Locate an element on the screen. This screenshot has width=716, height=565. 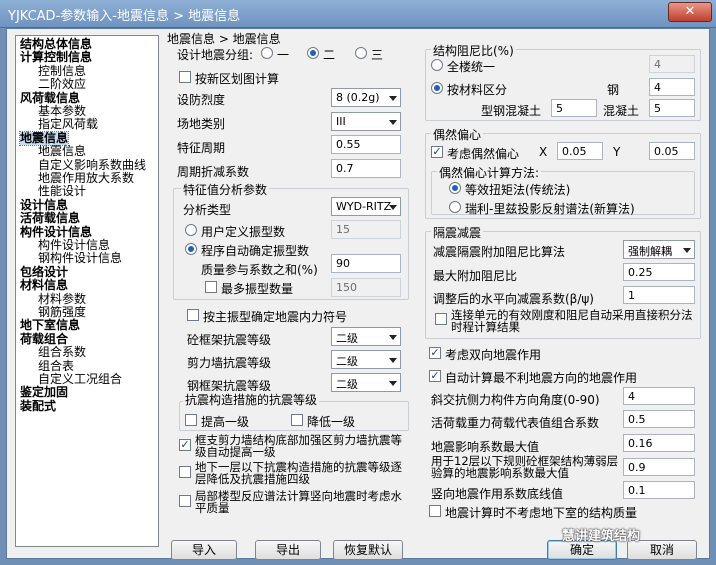
cm-down-checkbox is located at coordinates (297, 420).